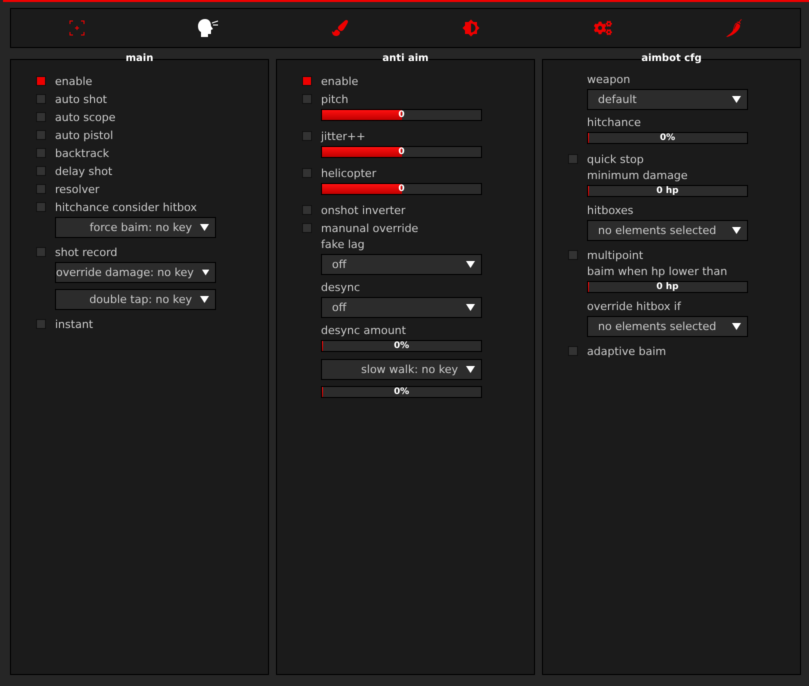 The image size is (809, 686). Describe the element at coordinates (614, 123) in the screenshot. I see `field-label: hitchance` at that location.